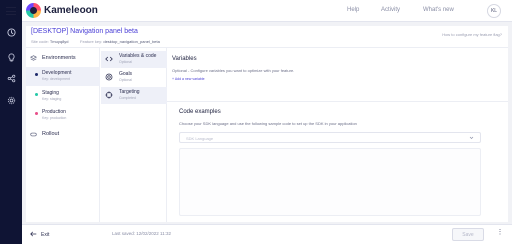 This screenshot has height=244, width=512. I want to click on site-code: Site code: Tmuyq8yd, so click(50, 41).